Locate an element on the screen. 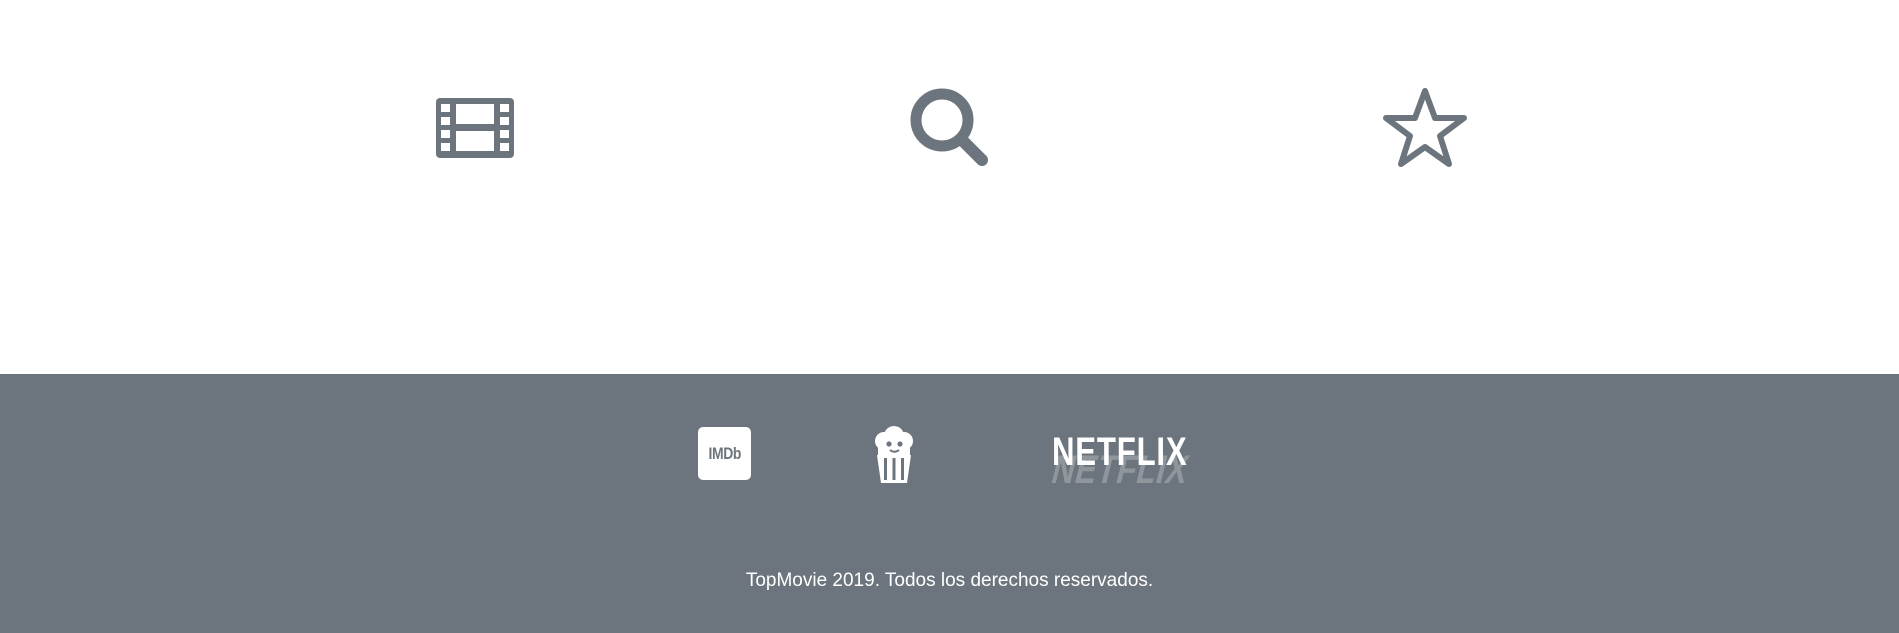 This screenshot has height=633, width=1899. netflix-logo-link: NETFLIX NETFLIX is located at coordinates (1123, 465).